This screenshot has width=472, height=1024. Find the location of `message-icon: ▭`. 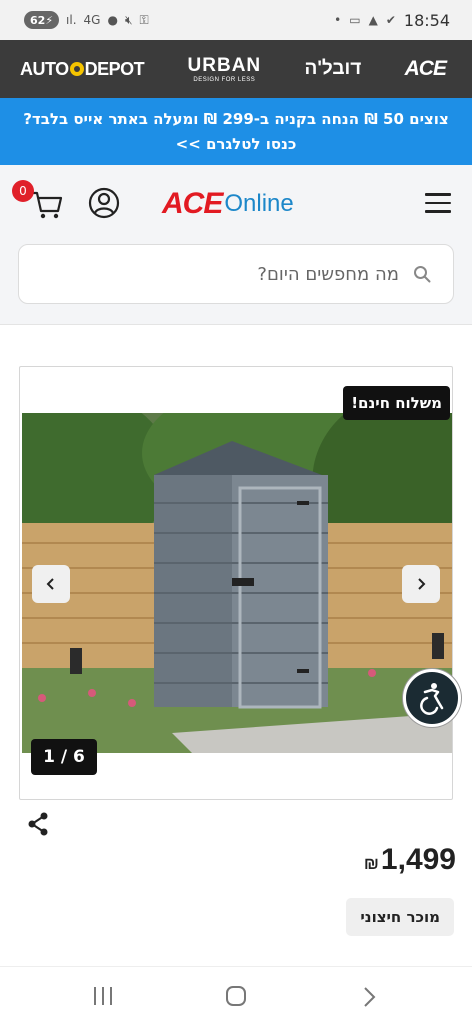

message-icon: ▭ is located at coordinates (355, 20).